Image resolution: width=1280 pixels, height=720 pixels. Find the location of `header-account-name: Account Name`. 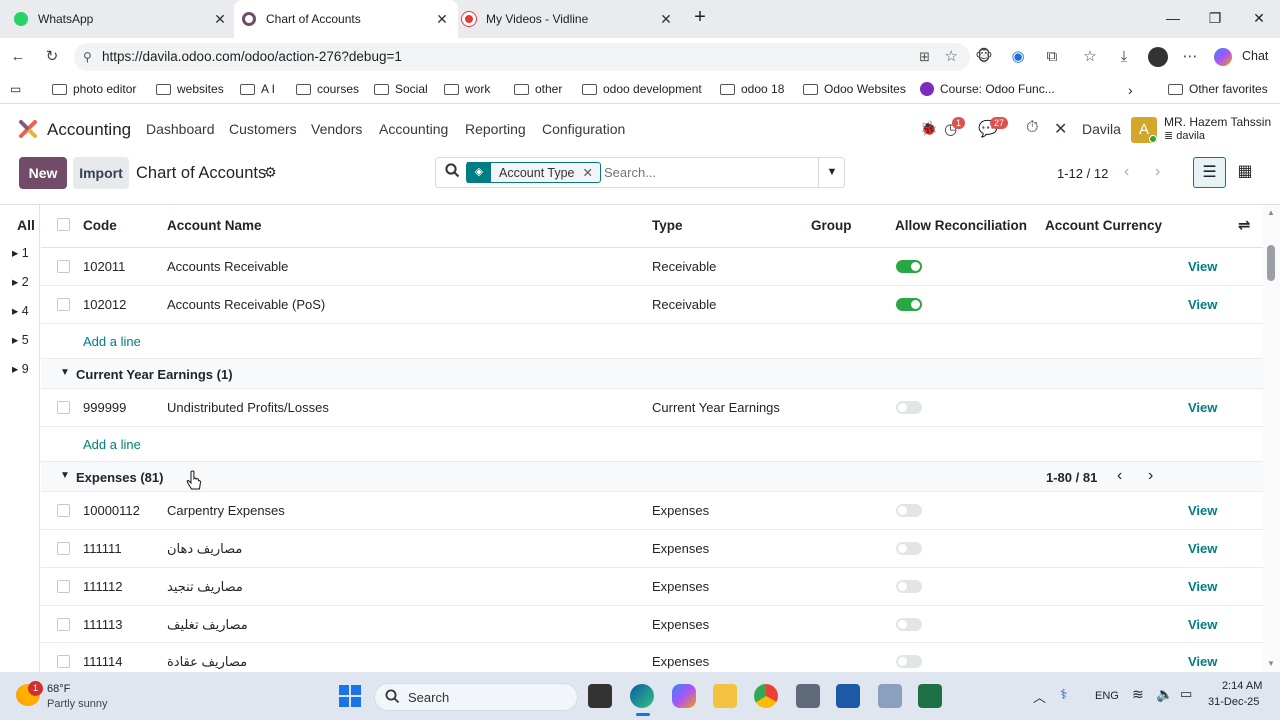

header-account-name: Account Name is located at coordinates (214, 225).